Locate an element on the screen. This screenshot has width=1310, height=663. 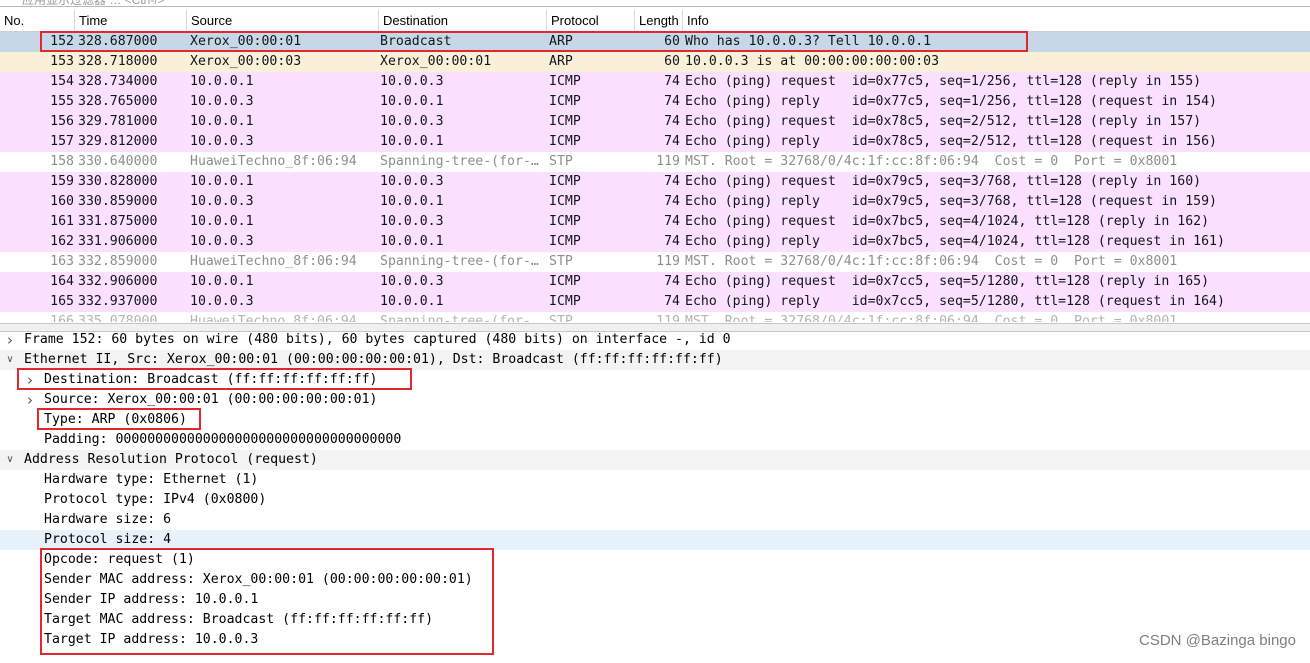
detail-tree-item: Target IP address: 10.0.0.3 is located at coordinates (655, 640).